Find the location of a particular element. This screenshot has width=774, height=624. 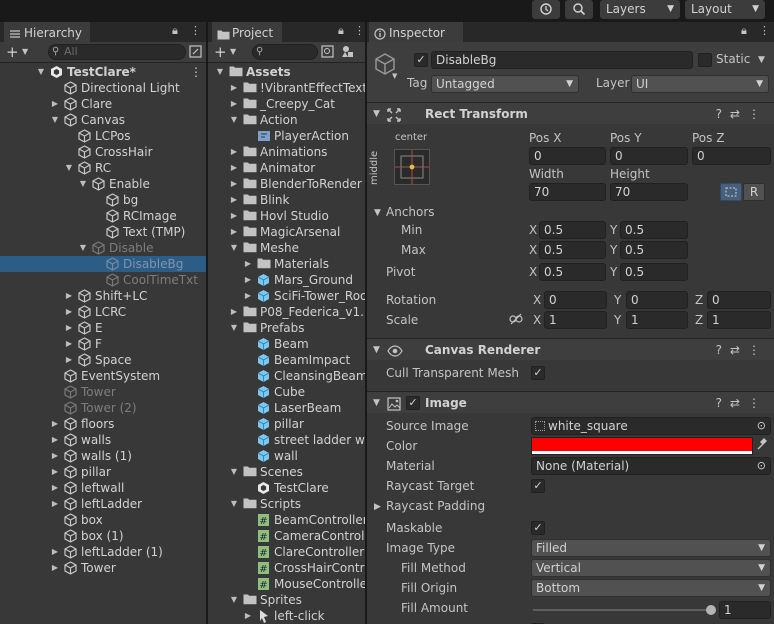

anchor-max-y-field: 0.5 is located at coordinates (654, 250).